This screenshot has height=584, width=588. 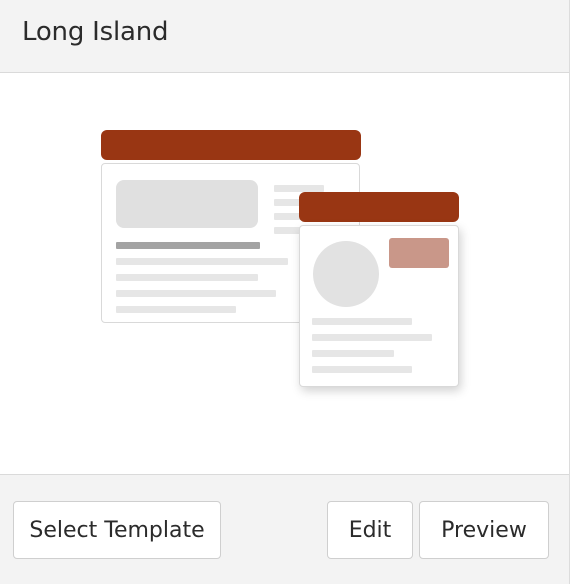 I want to click on card-header: Long Island, so click(x=284, y=36).